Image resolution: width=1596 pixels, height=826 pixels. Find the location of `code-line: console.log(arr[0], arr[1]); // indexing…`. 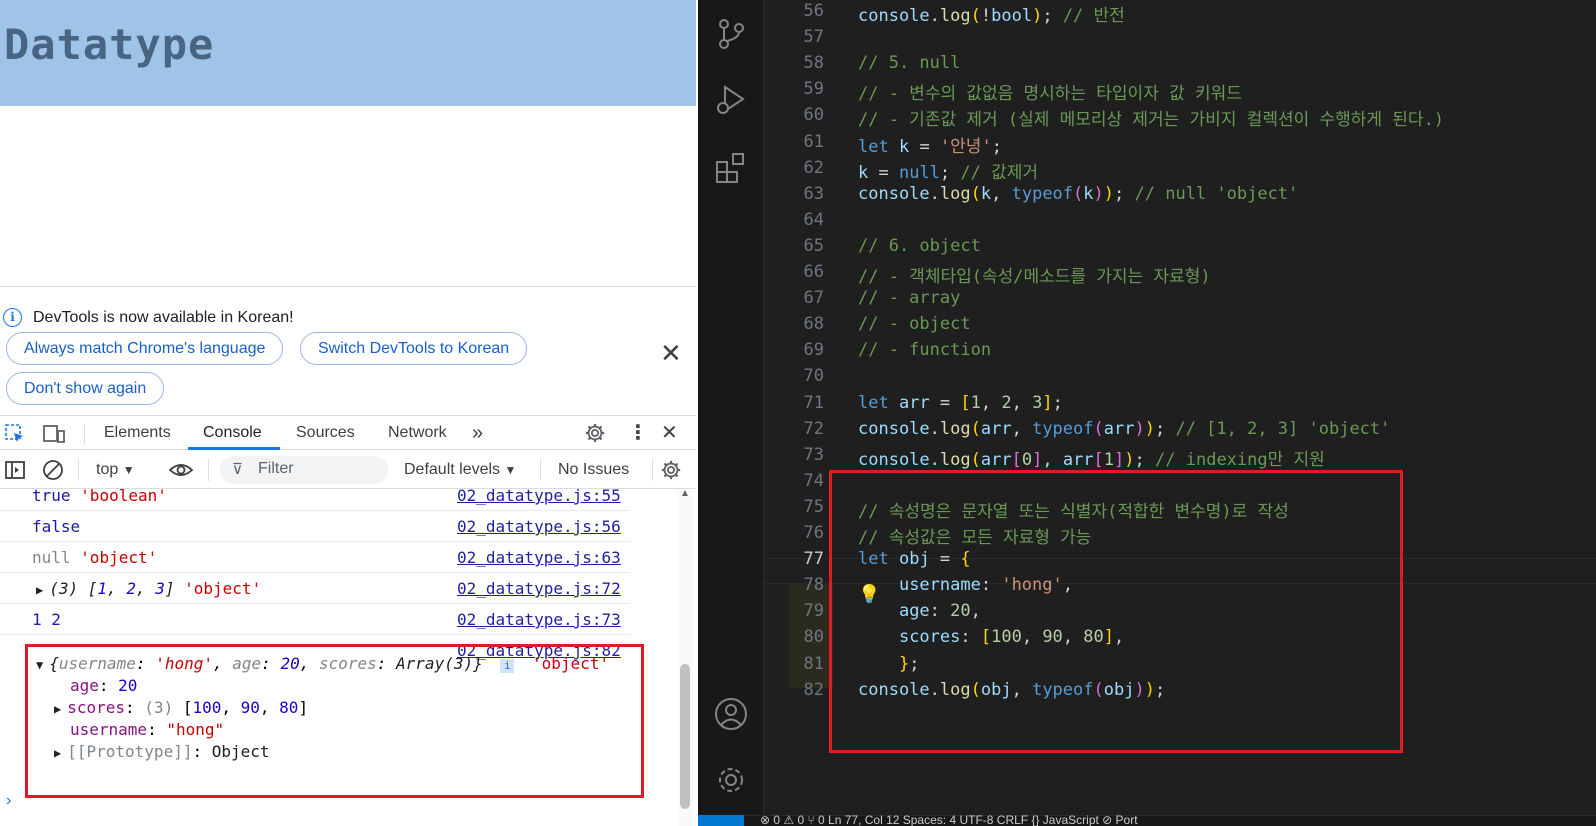

code-line: console.log(arr[0], arr[1]); // indexing… is located at coordinates (1091, 457).